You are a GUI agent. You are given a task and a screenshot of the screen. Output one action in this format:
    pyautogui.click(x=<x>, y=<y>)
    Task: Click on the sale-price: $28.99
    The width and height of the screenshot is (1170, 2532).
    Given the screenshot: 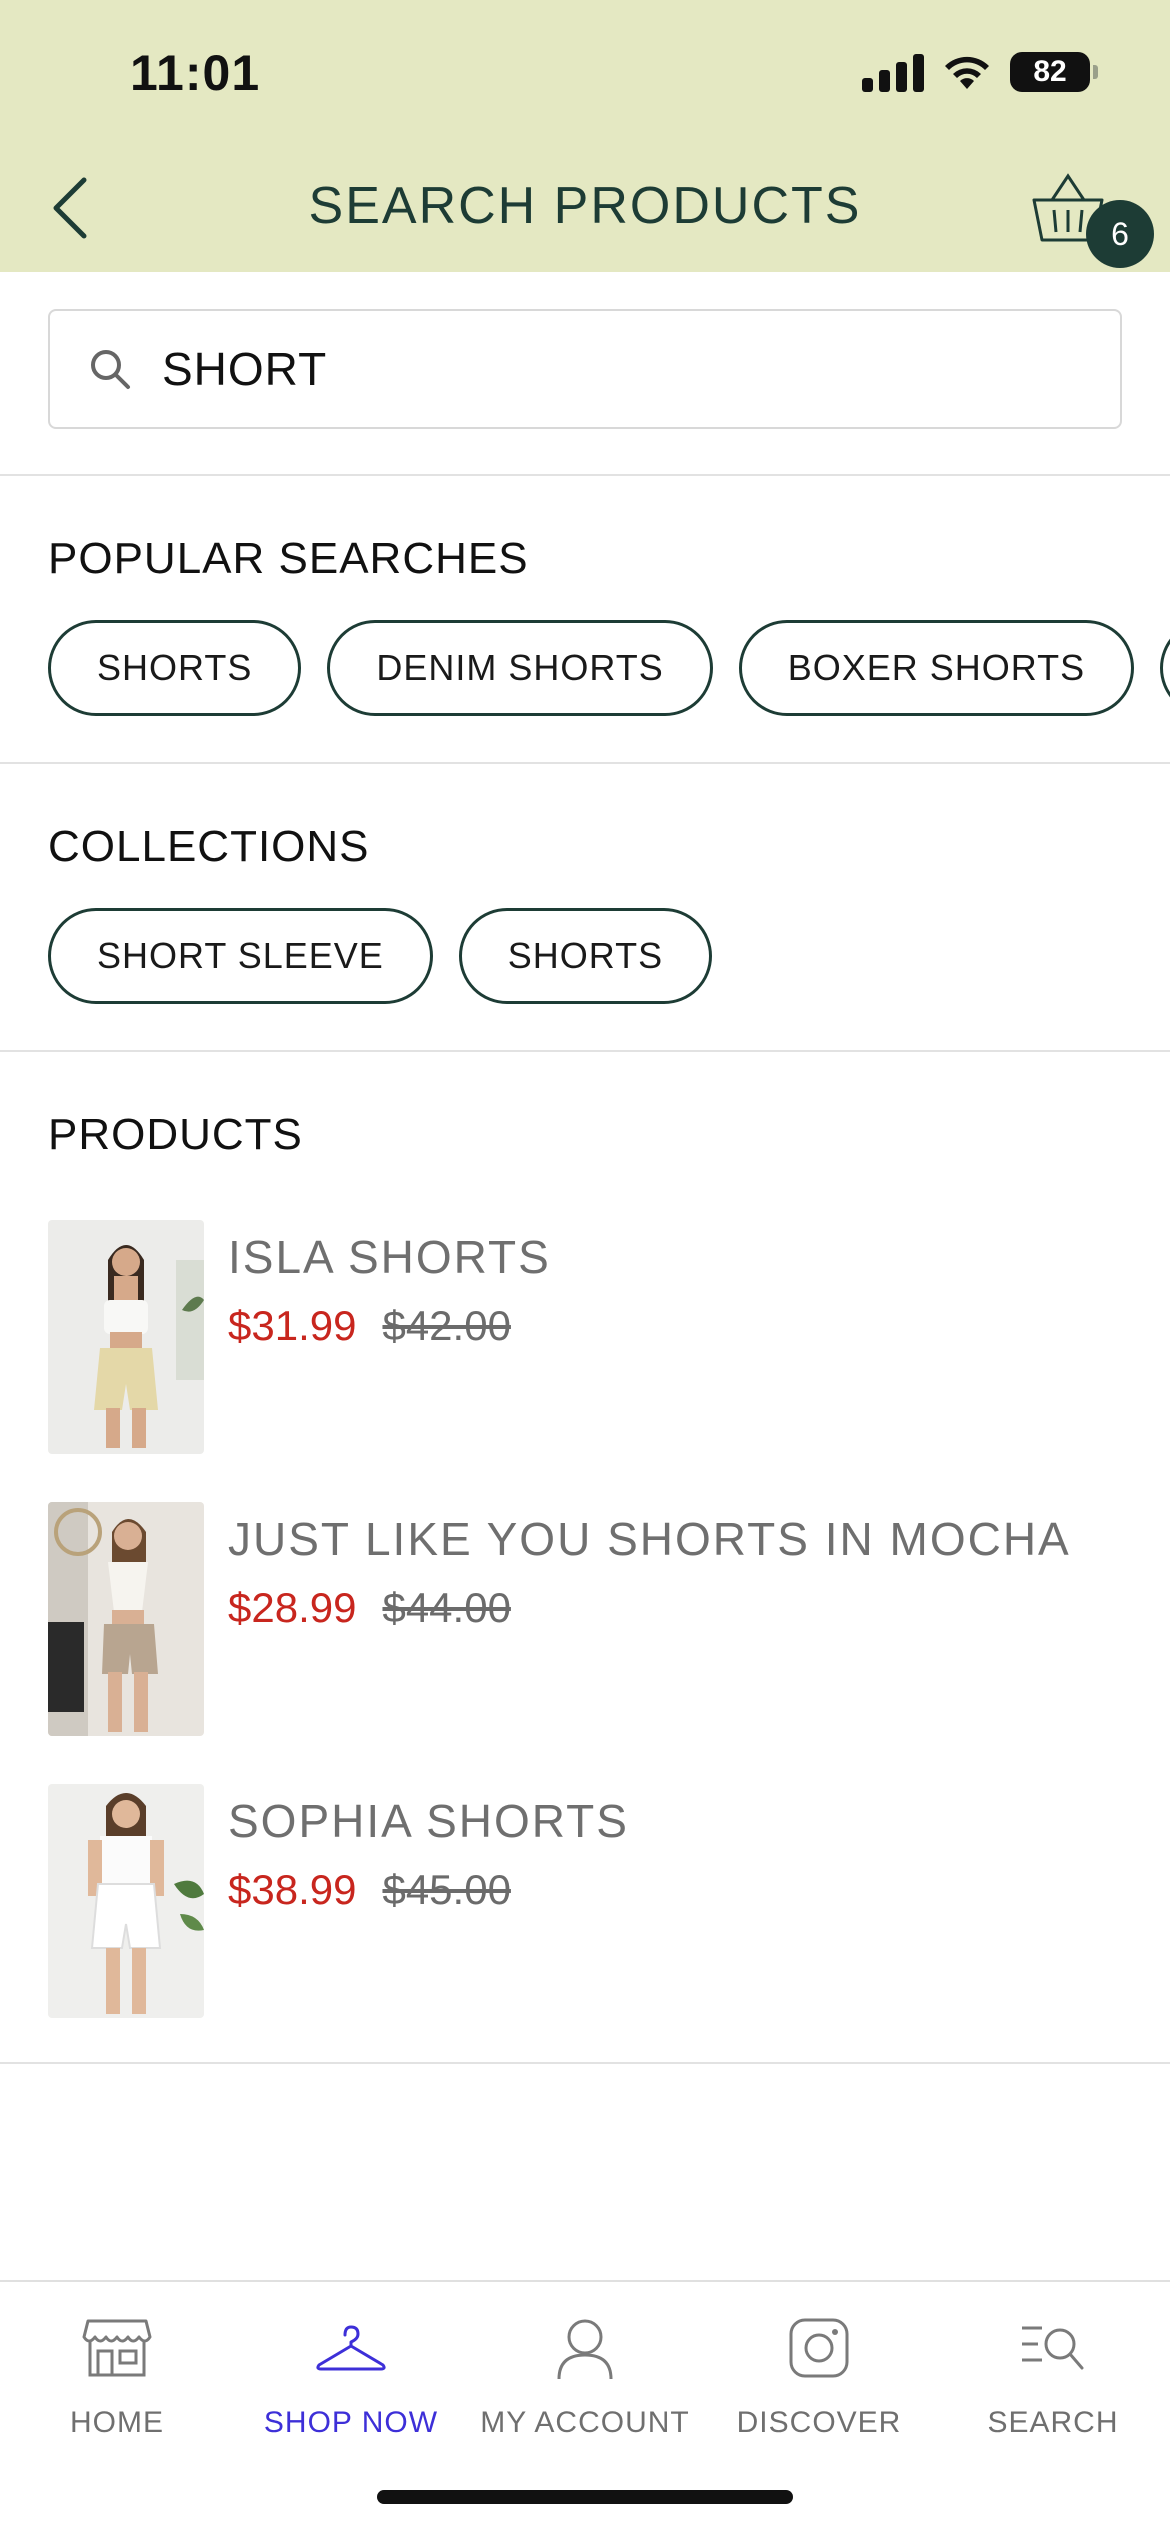 What is the action you would take?
    pyautogui.click(x=292, y=1607)
    